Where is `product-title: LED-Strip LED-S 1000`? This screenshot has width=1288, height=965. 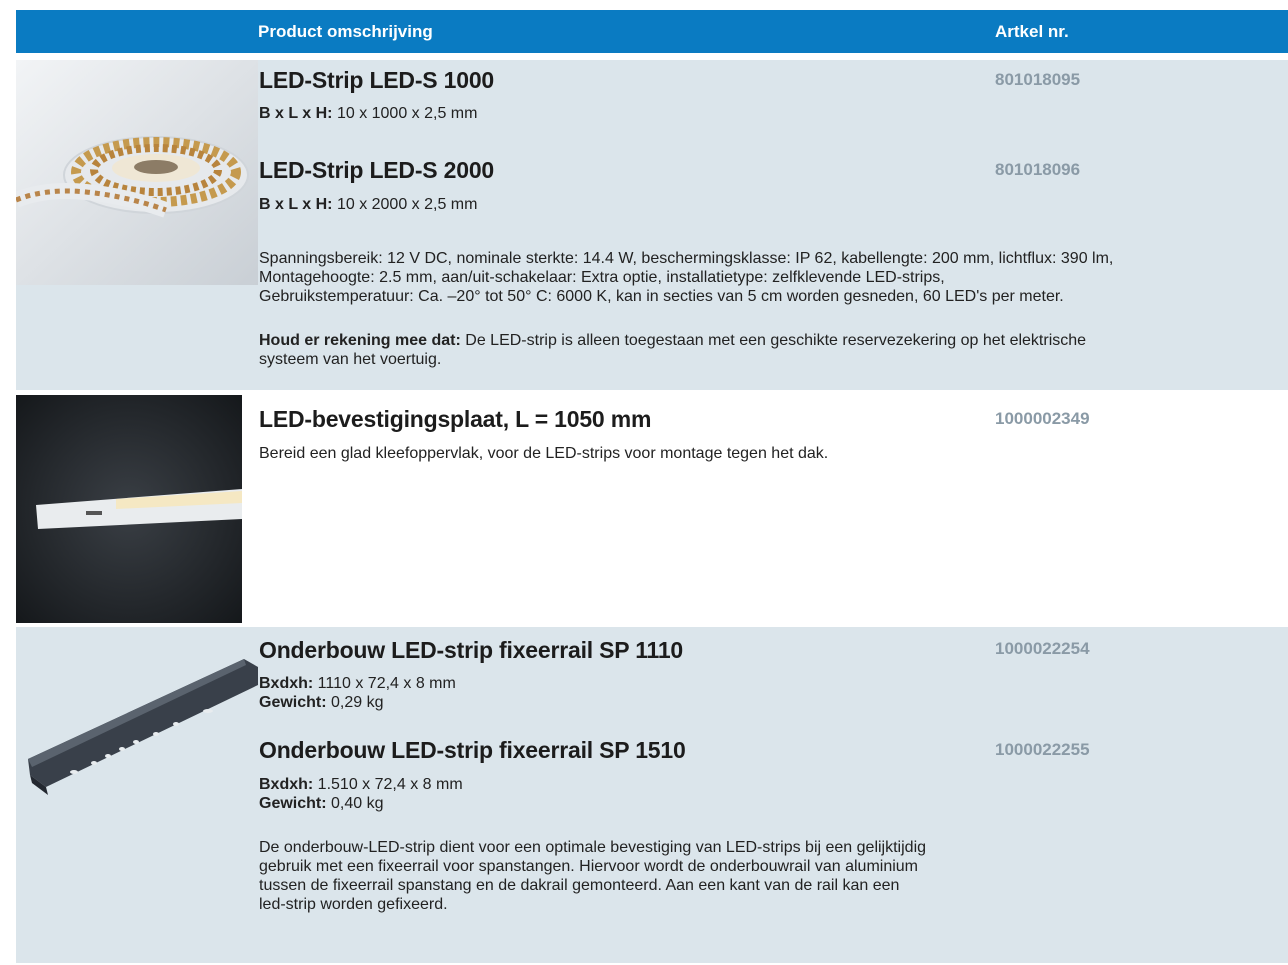
product-title: LED-Strip LED-S 1000 is located at coordinates (376, 80).